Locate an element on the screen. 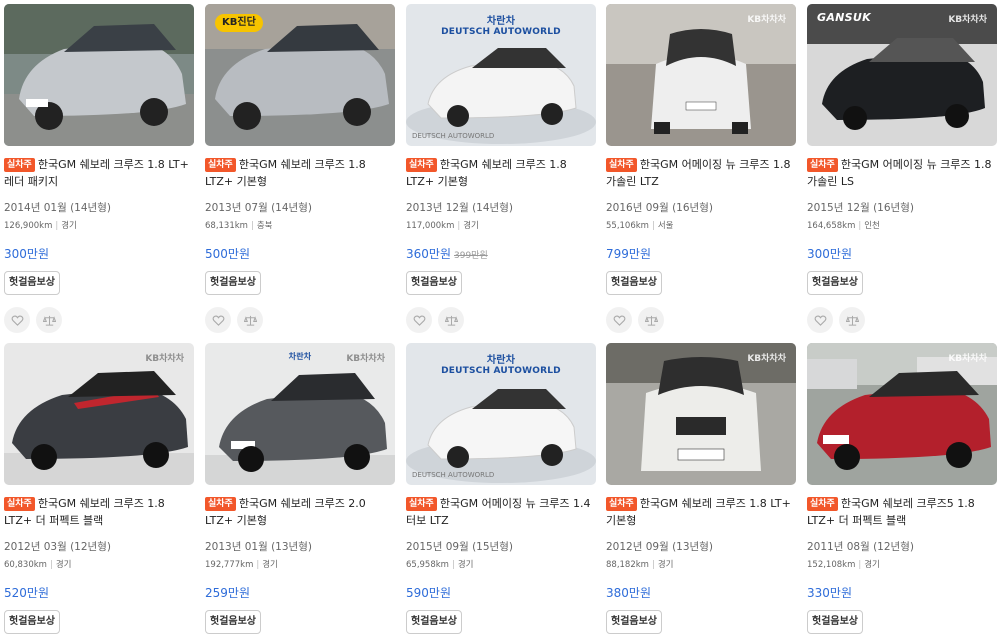 This screenshot has width=999, height=636. car-year: 2013년 07월 (14년형) is located at coordinates (258, 208).